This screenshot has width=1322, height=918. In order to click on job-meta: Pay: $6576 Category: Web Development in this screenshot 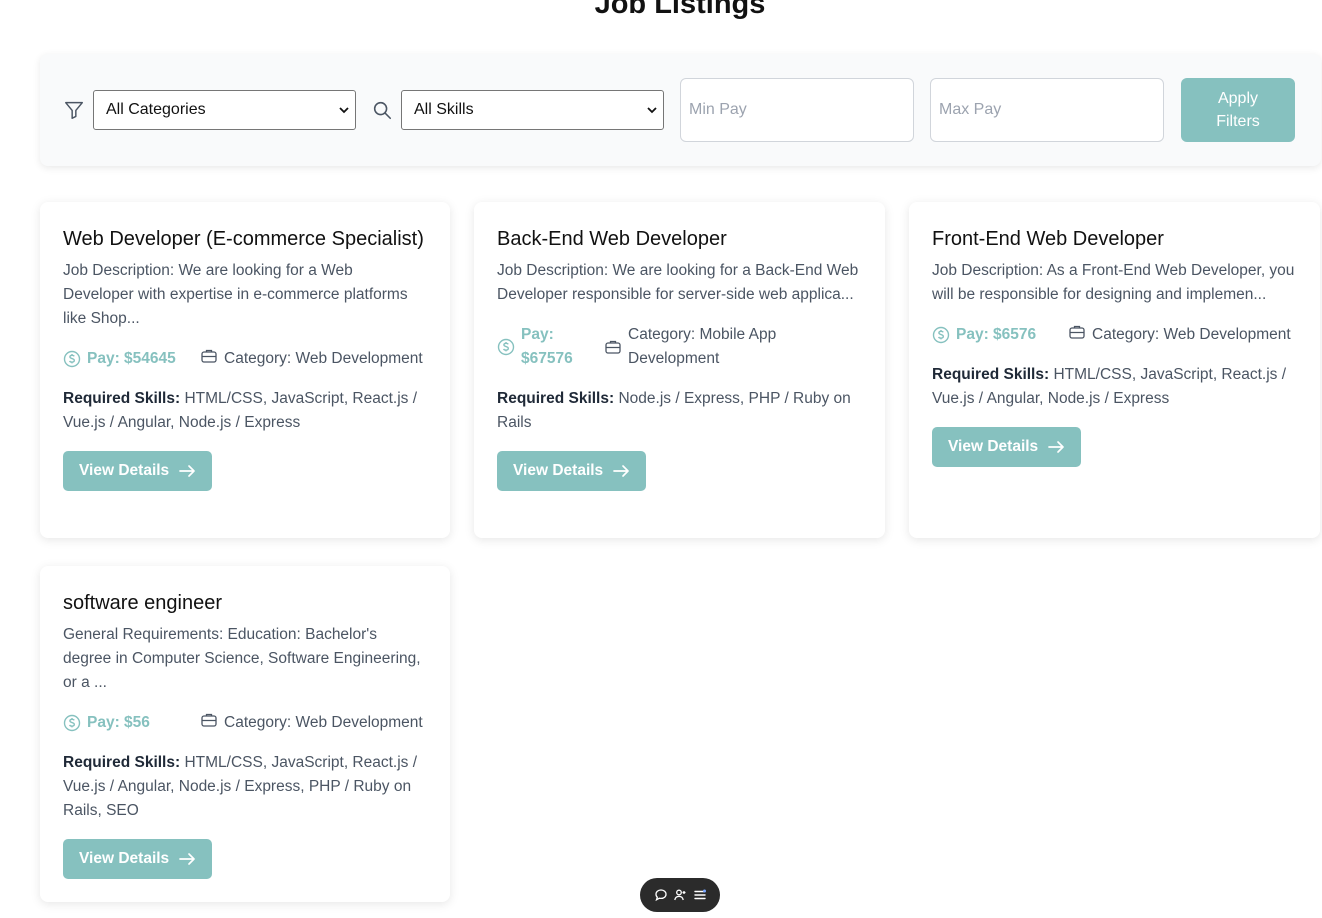, I will do `click(1114, 335)`.